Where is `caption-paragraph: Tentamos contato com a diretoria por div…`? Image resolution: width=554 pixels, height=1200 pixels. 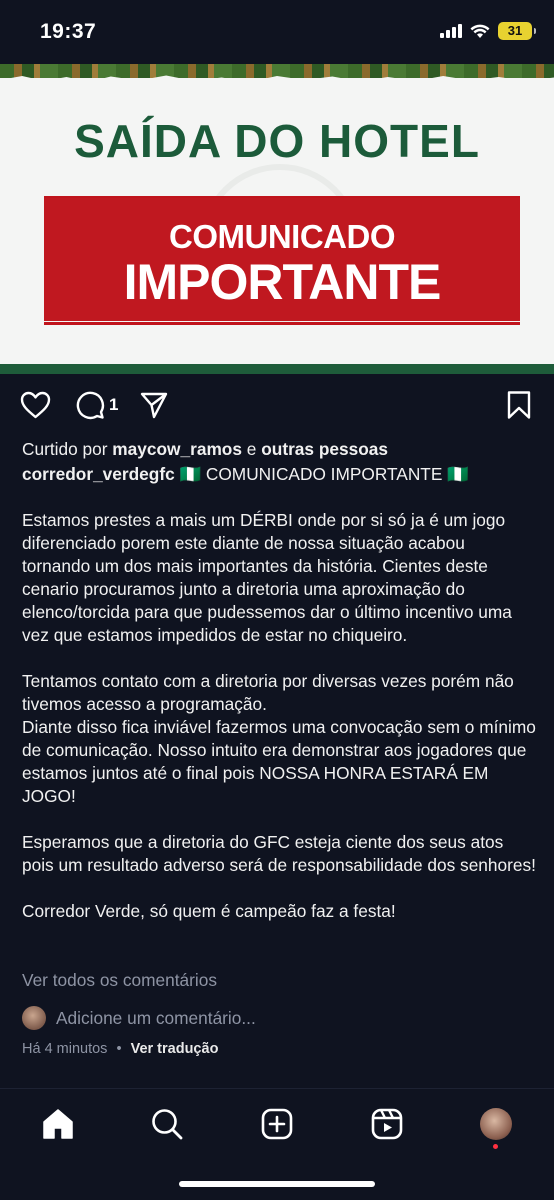 caption-paragraph: Tentamos contato com a diretoria por div… is located at coordinates (279, 738).